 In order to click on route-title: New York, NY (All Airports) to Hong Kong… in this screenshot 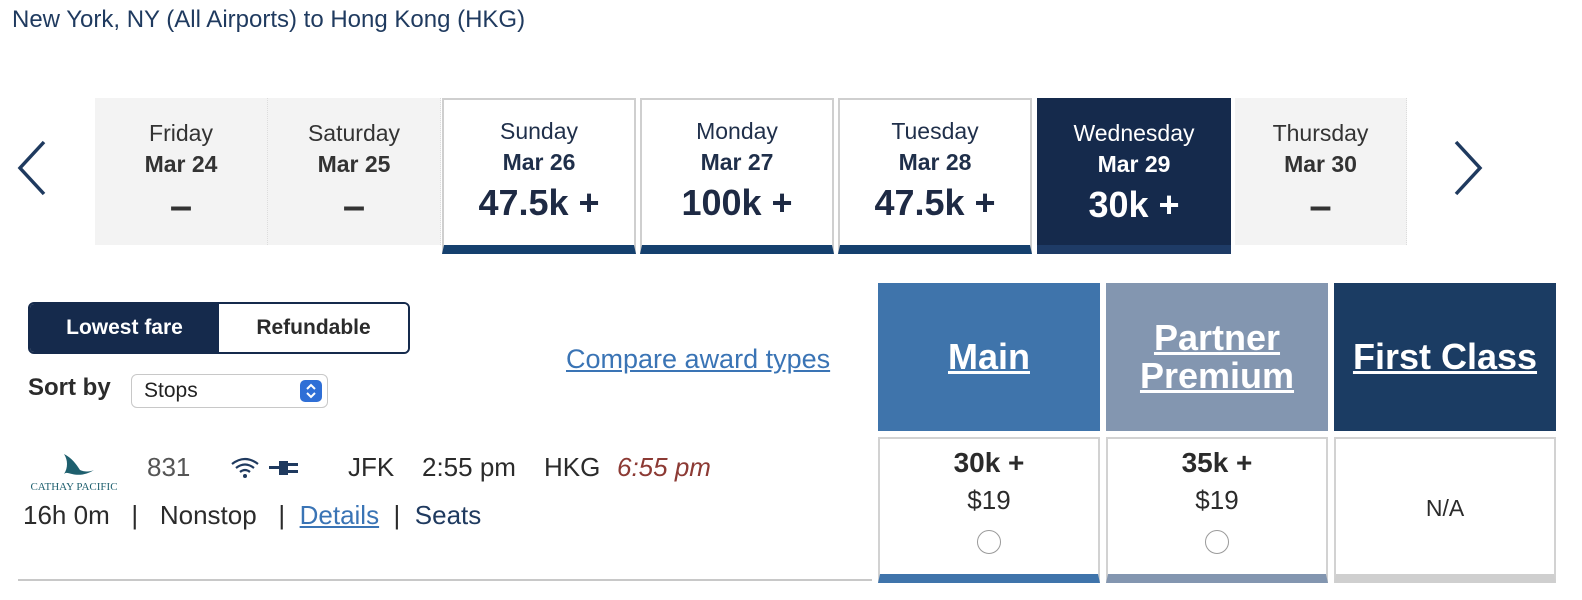, I will do `click(269, 19)`.